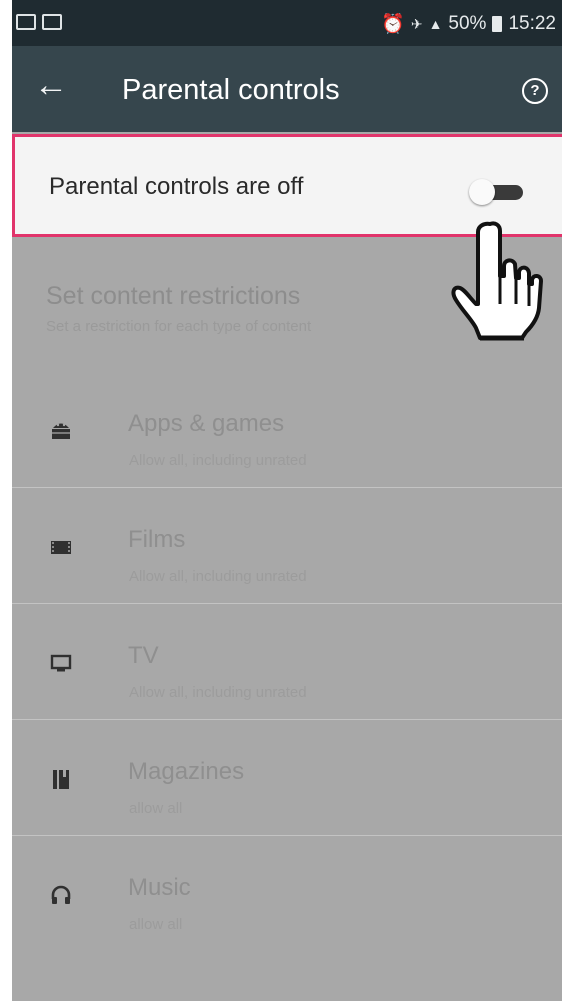  What do you see at coordinates (535, 91) in the screenshot?
I see `help-circle-icon: ?` at bounding box center [535, 91].